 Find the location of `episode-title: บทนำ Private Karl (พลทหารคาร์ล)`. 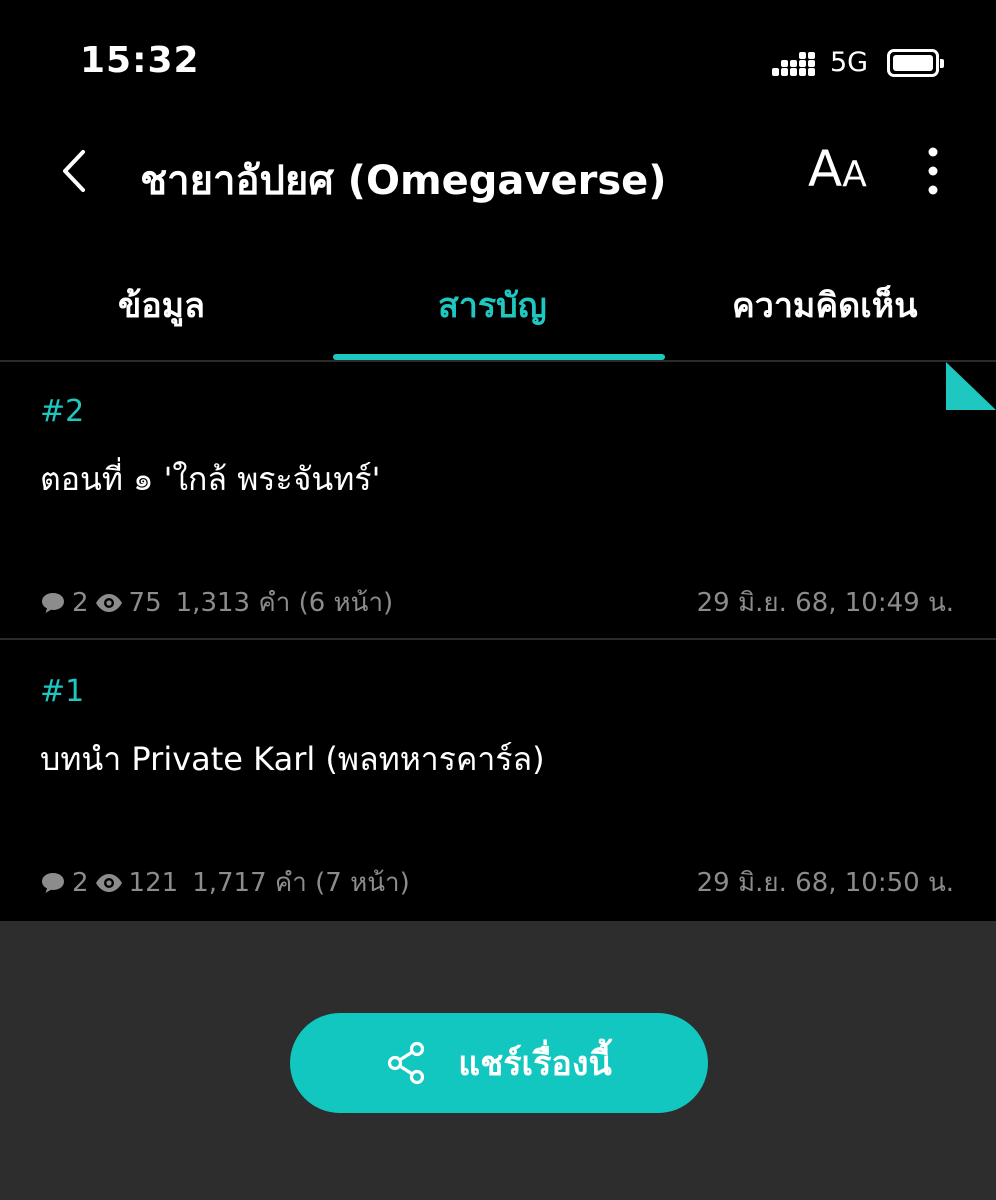

episode-title: บทนำ Private Karl (พลทหารคาร์ล) is located at coordinates (292, 759).